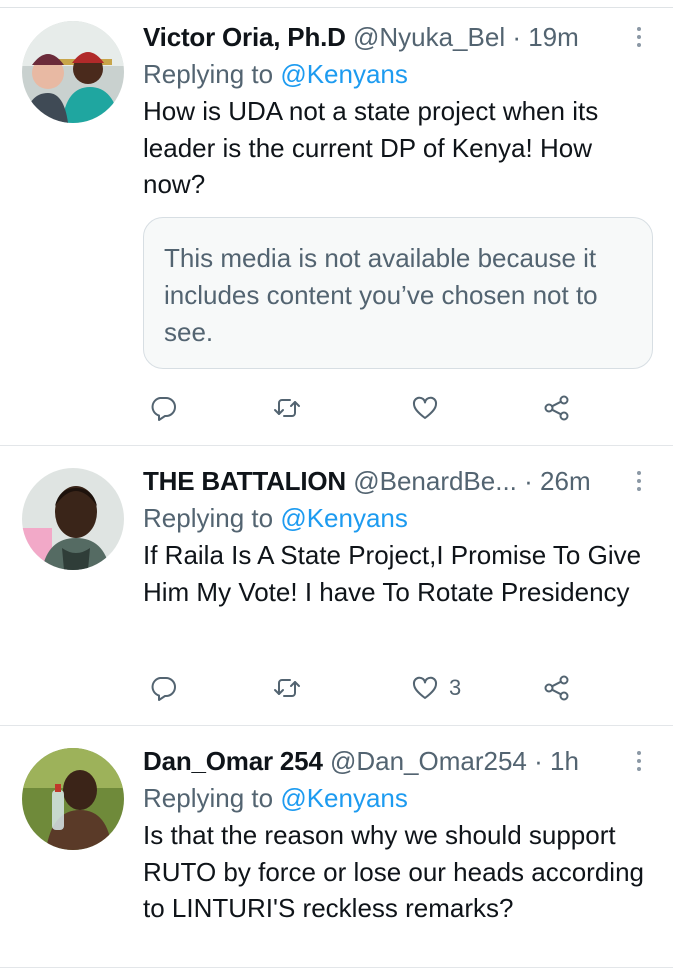 Image resolution: width=673 pixels, height=969 pixels. Describe the element at coordinates (363, 688) in the screenshot. I see `tweet-actions: 3` at that location.